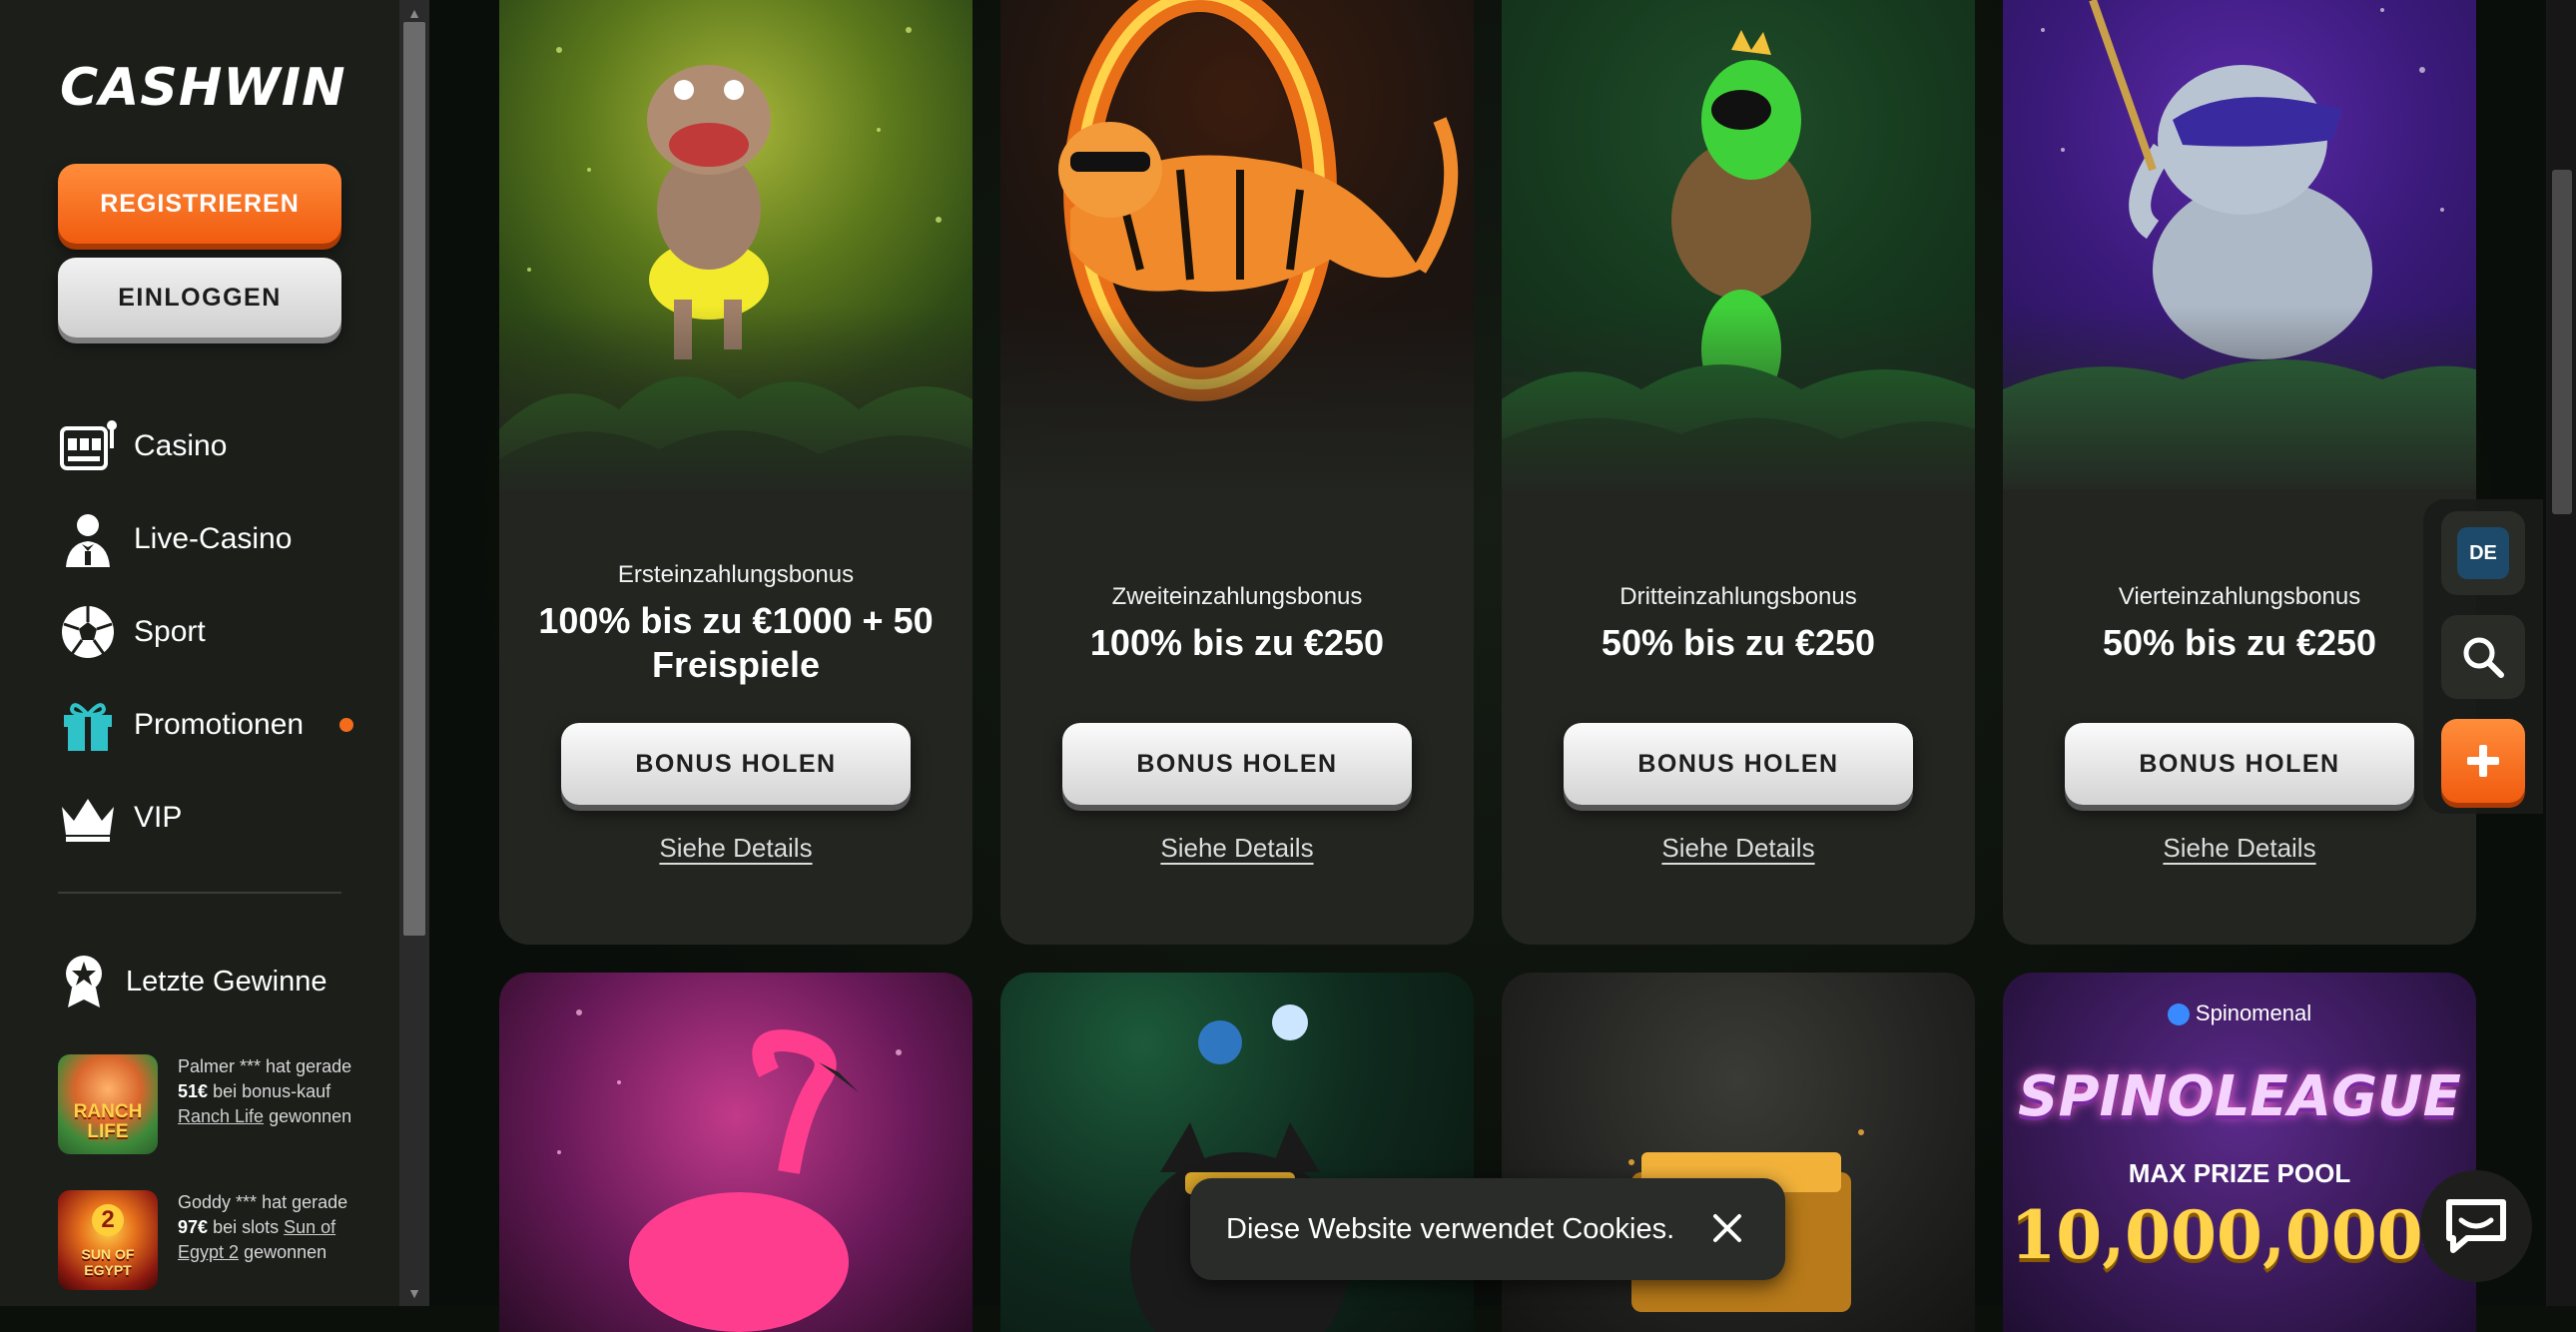  Describe the element at coordinates (2239, 1096) in the screenshot. I see `promo-headline: SPINOLEAGUE` at that location.